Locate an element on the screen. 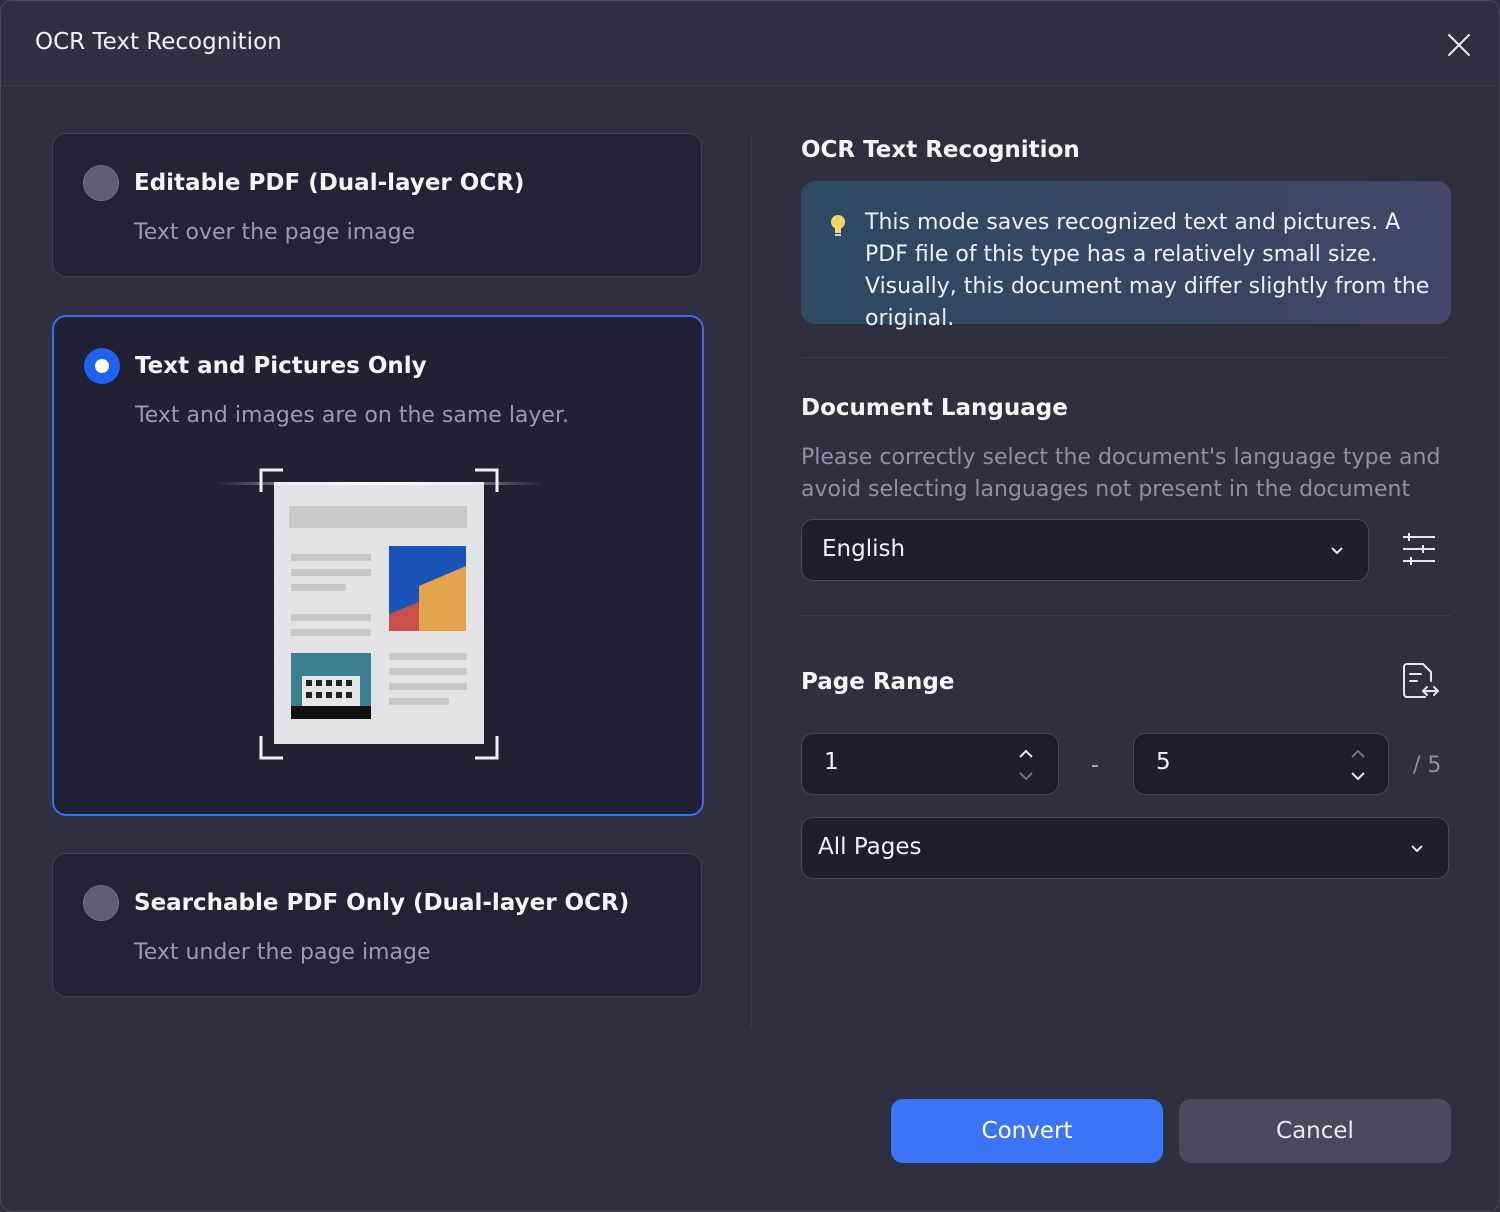  language-section-title: Document Language is located at coordinates (934, 408).